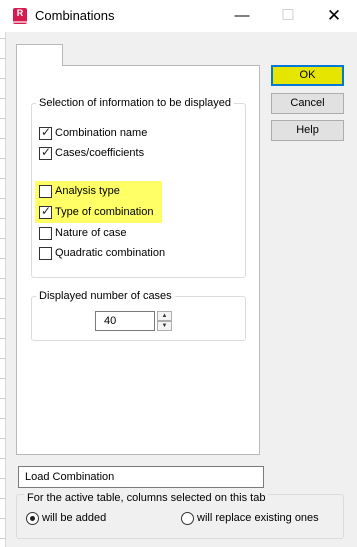 This screenshot has width=357, height=547. What do you see at coordinates (75, 15) in the screenshot?
I see `window-title: Combinations` at bounding box center [75, 15].